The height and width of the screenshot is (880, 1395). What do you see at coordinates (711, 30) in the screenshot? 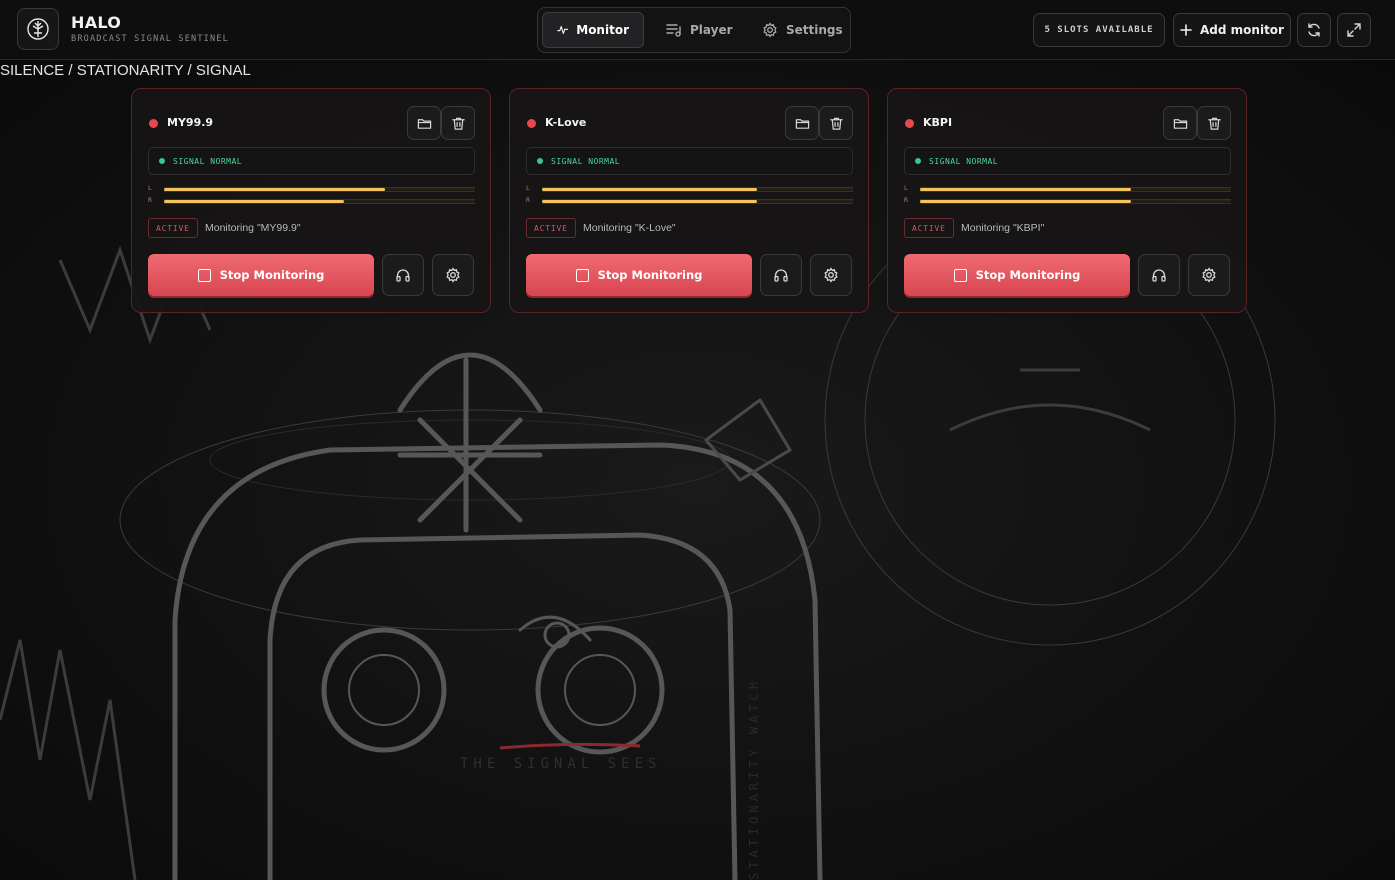
I see `tab-player-label: Player` at bounding box center [711, 30].